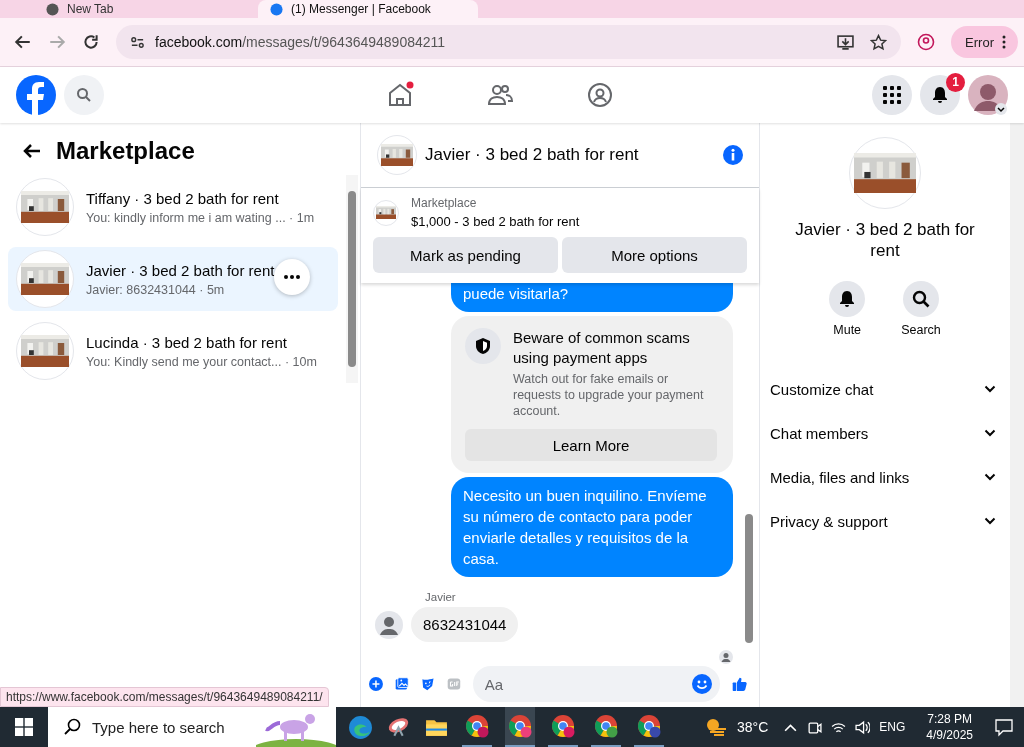  What do you see at coordinates (376, 684) in the screenshot?
I see `plus-icon` at bounding box center [376, 684].